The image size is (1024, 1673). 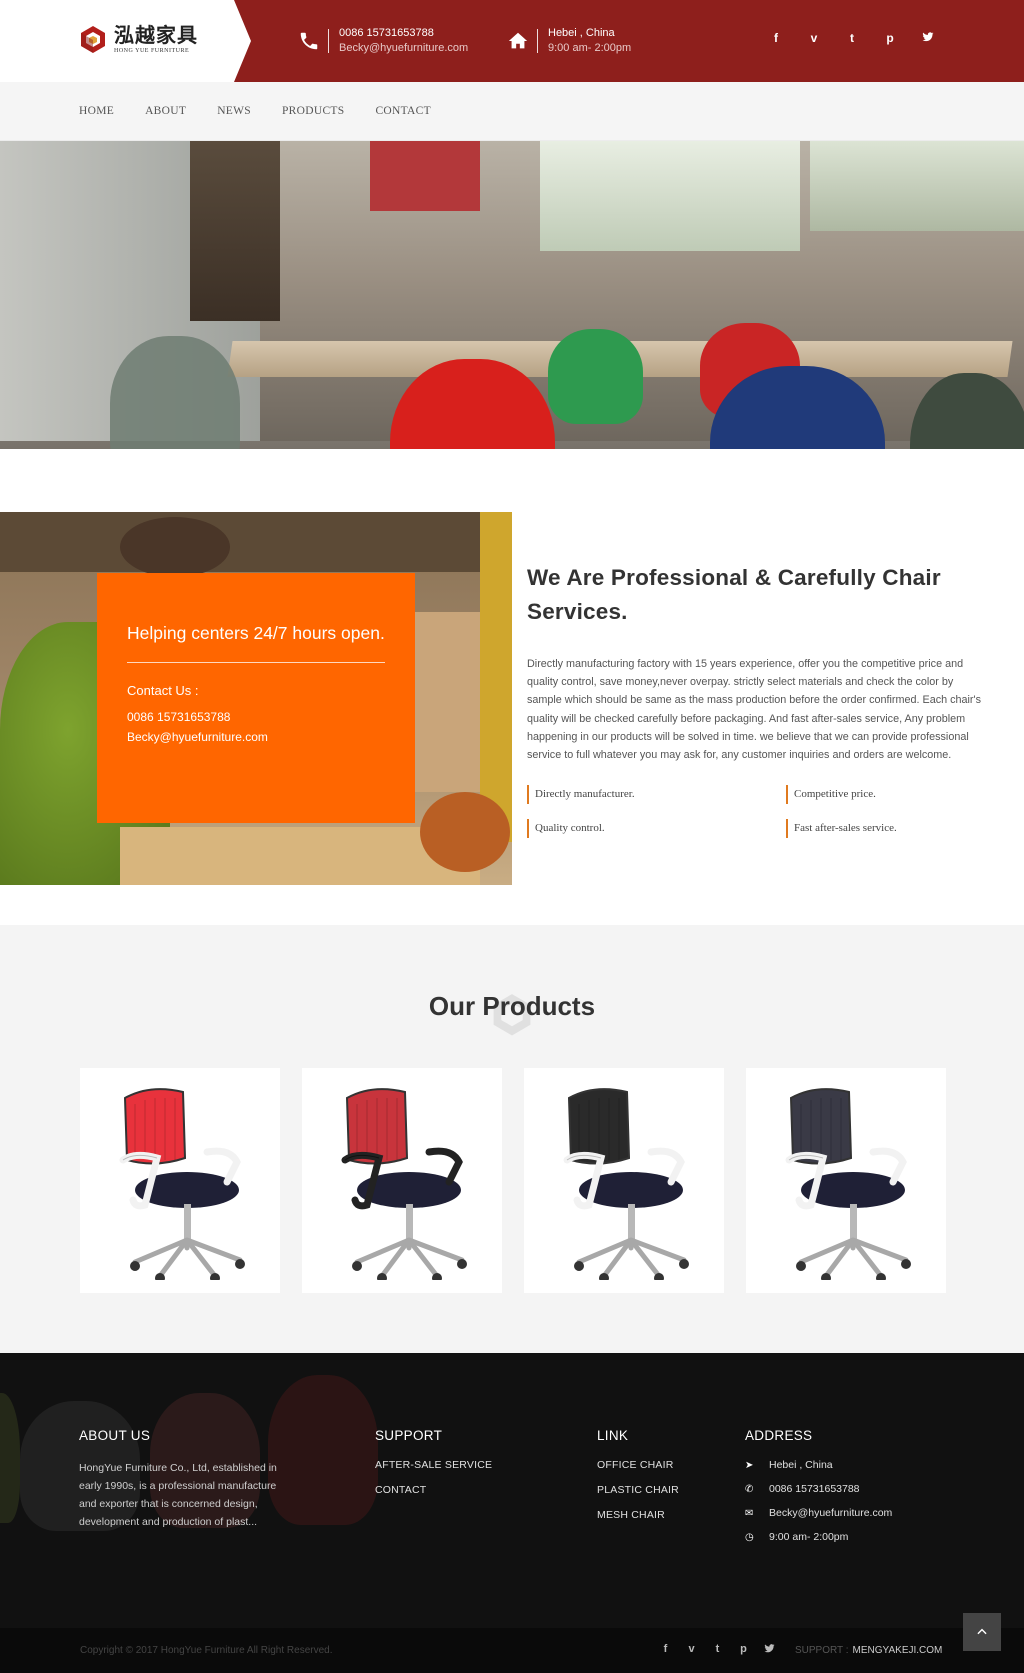 What do you see at coordinates (234, 111) in the screenshot?
I see `nav-news: NEWS` at bounding box center [234, 111].